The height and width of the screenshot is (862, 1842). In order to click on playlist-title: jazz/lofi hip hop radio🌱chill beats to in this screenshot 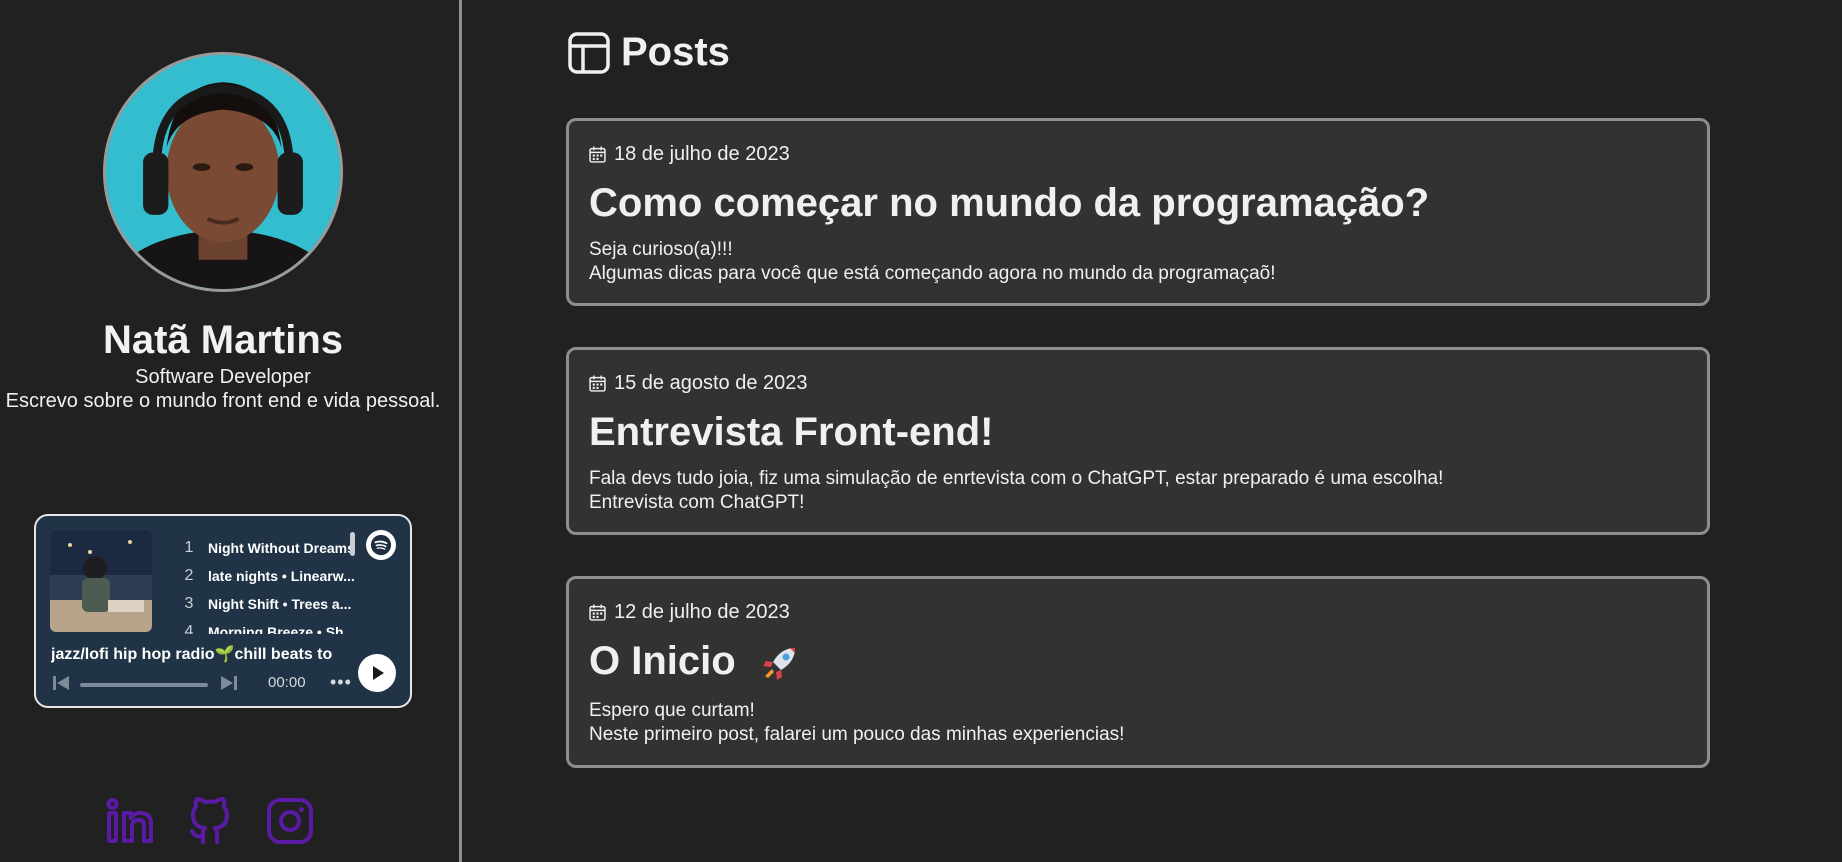, I will do `click(192, 654)`.